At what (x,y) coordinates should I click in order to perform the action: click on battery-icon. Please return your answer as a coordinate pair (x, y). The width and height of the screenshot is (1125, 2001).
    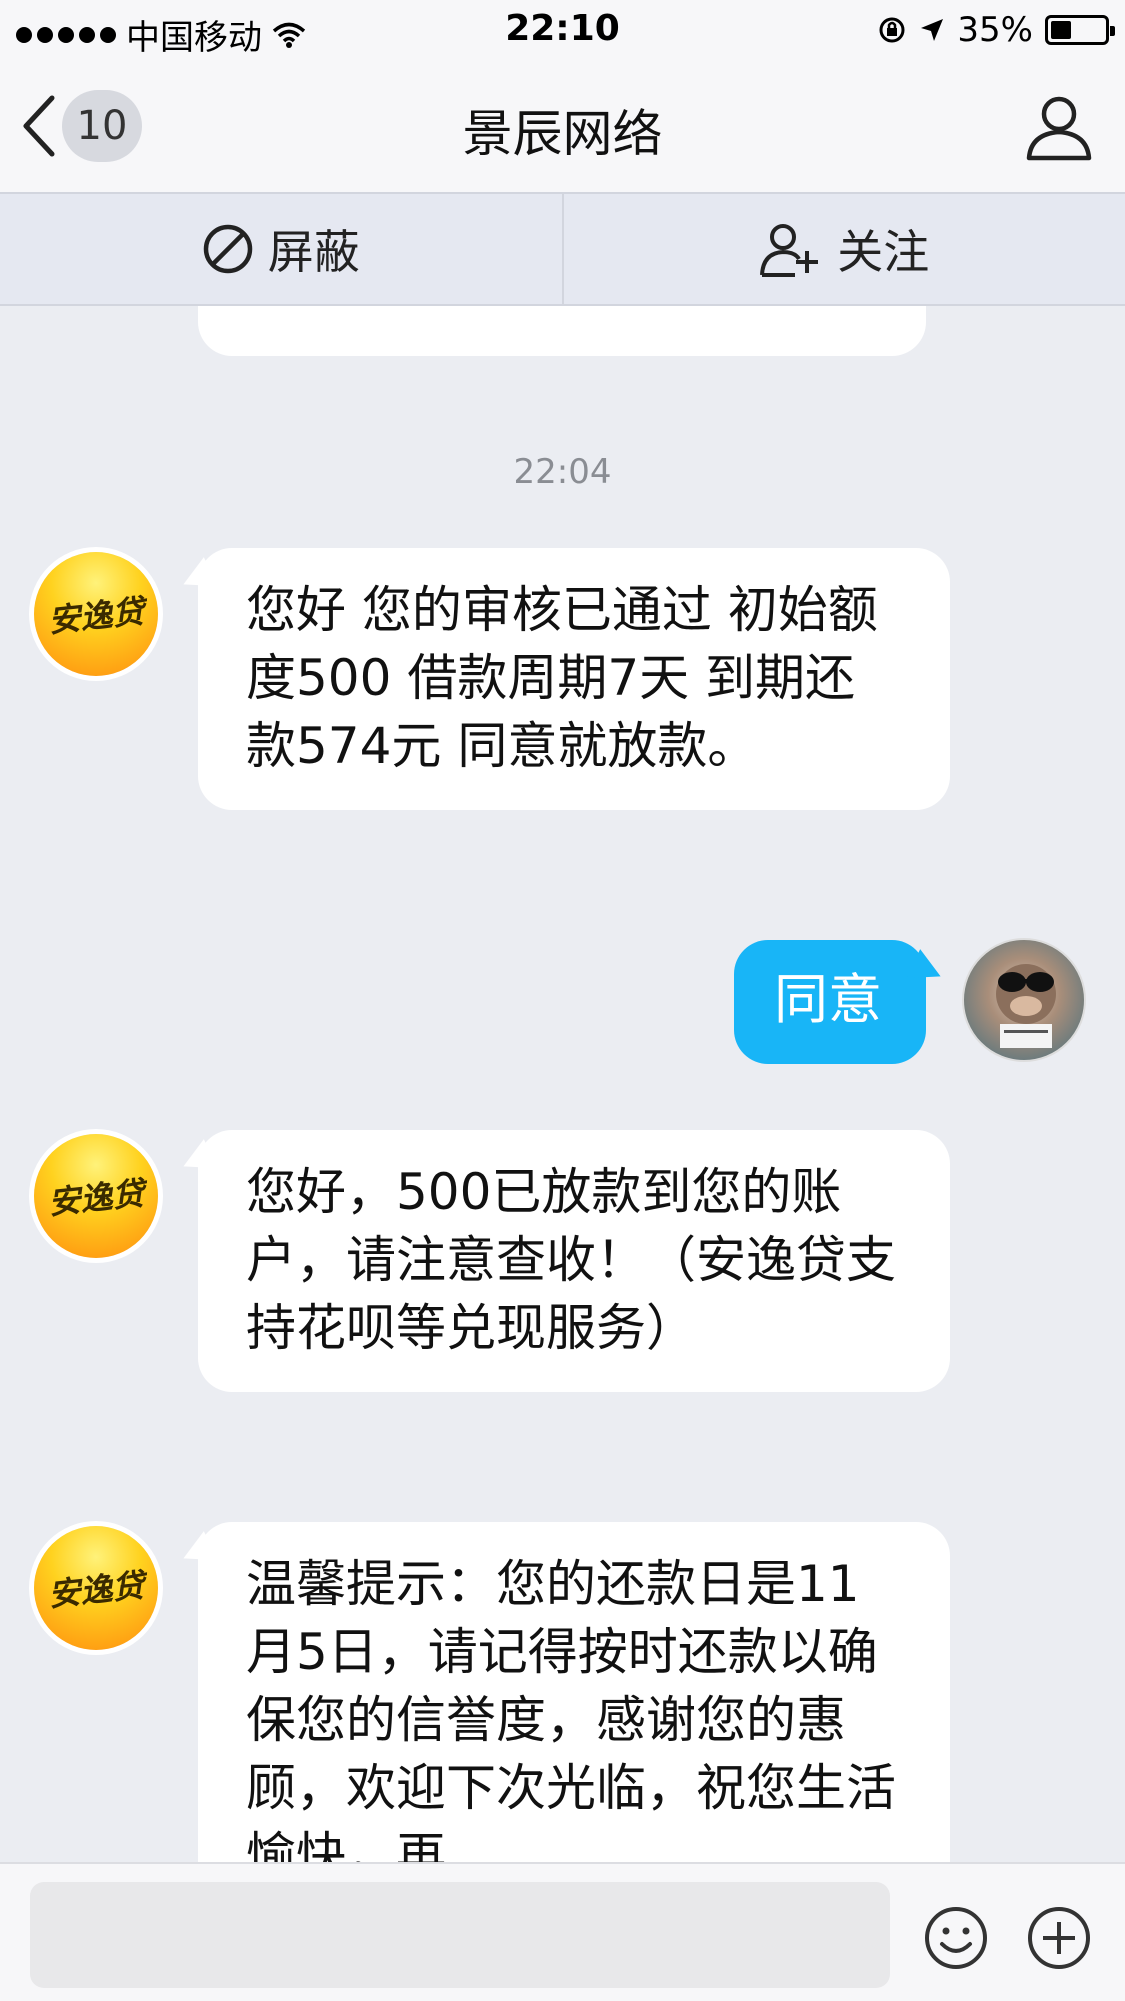
    Looking at the image, I should click on (1080, 30).